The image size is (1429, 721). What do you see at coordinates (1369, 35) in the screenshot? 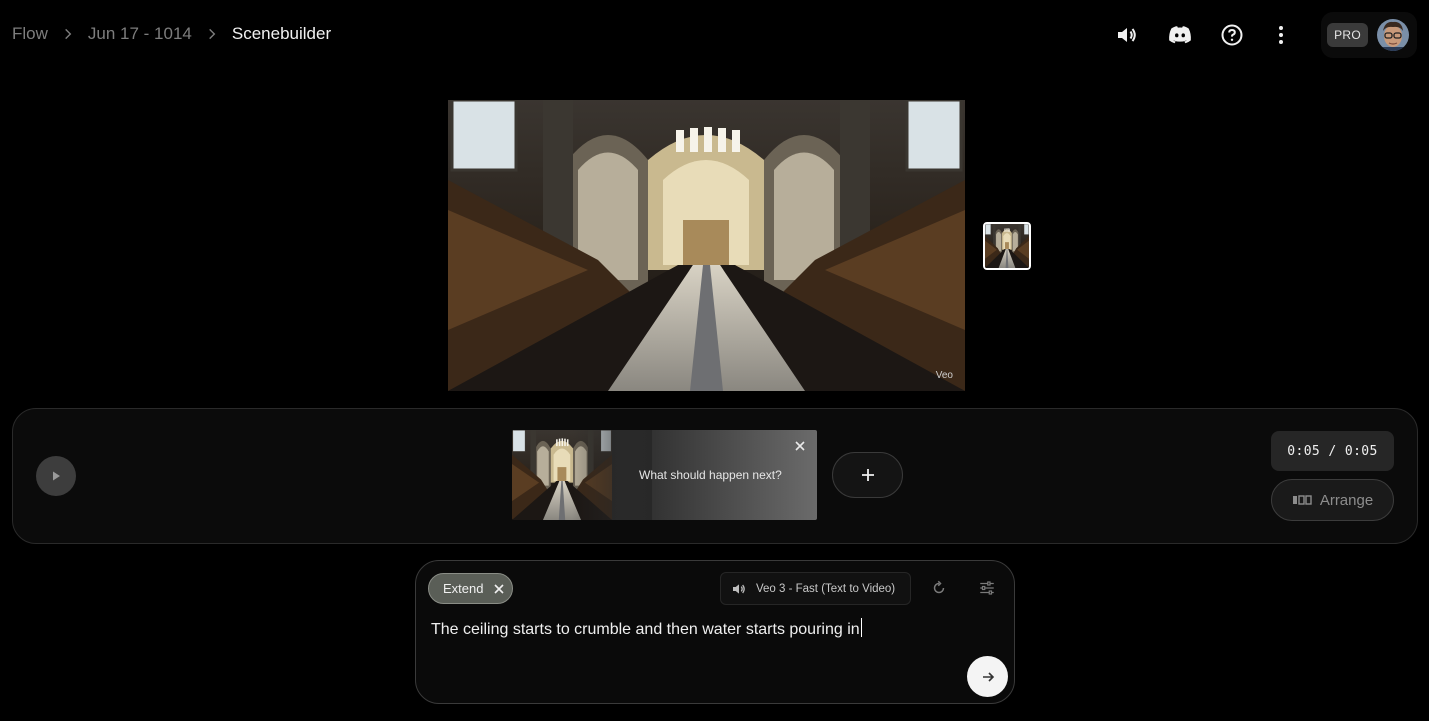
I see `account-chip: PRO` at bounding box center [1369, 35].